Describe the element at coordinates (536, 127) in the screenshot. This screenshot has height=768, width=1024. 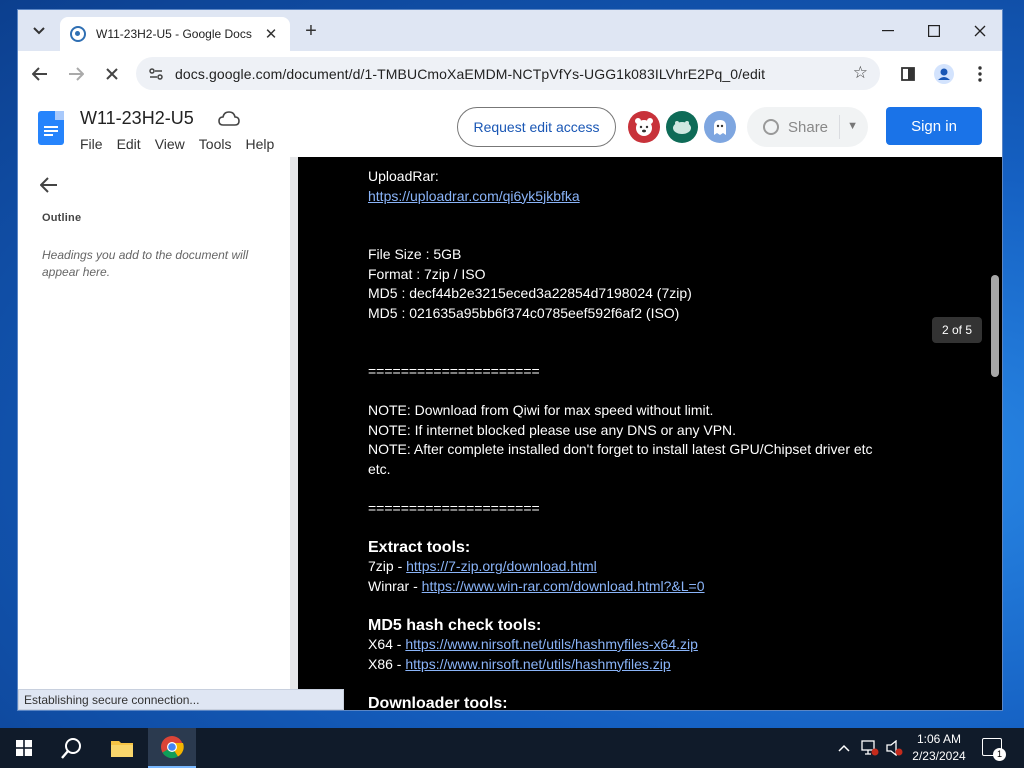
I see `request-edit-access-button: Request edit access` at that location.